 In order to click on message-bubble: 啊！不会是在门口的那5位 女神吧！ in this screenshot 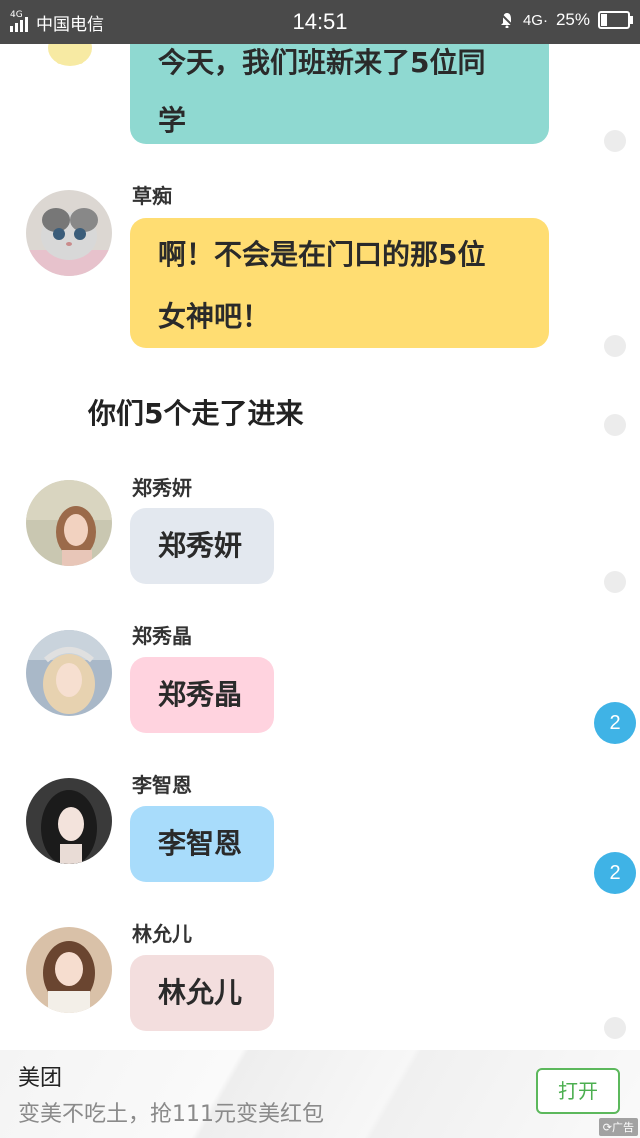, I will do `click(339, 283)`.